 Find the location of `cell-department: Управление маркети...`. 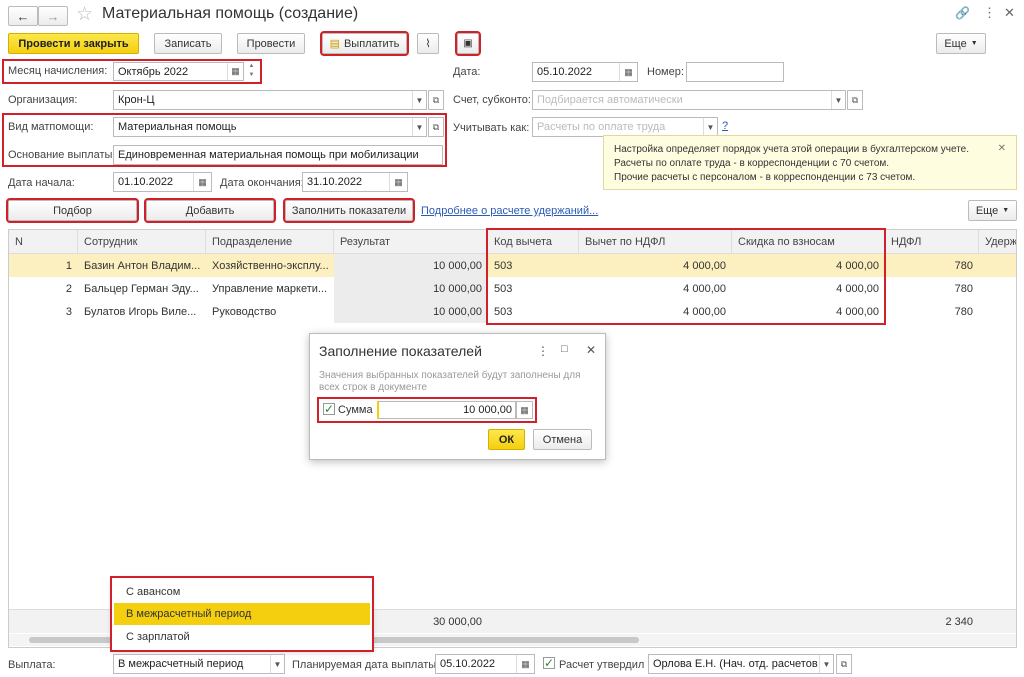

cell-department: Управление маркети... is located at coordinates (270, 289).